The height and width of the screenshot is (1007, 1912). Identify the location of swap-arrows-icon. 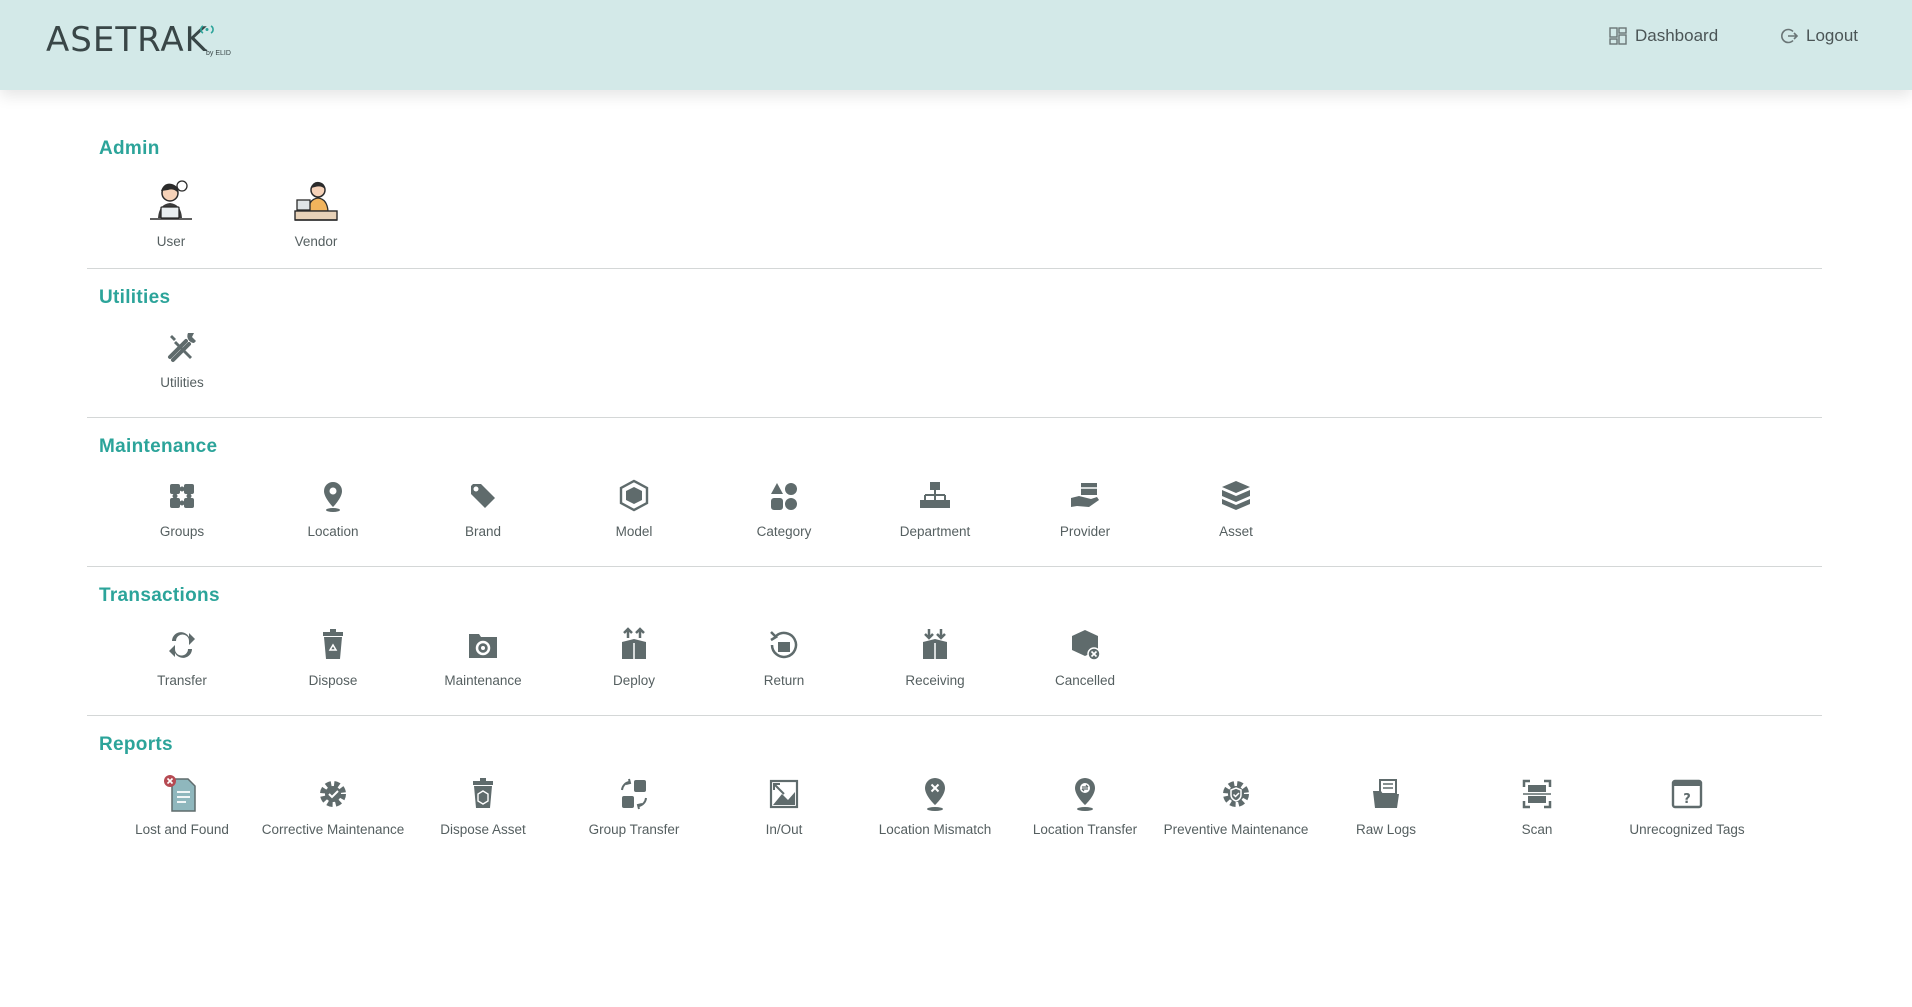
(182, 645).